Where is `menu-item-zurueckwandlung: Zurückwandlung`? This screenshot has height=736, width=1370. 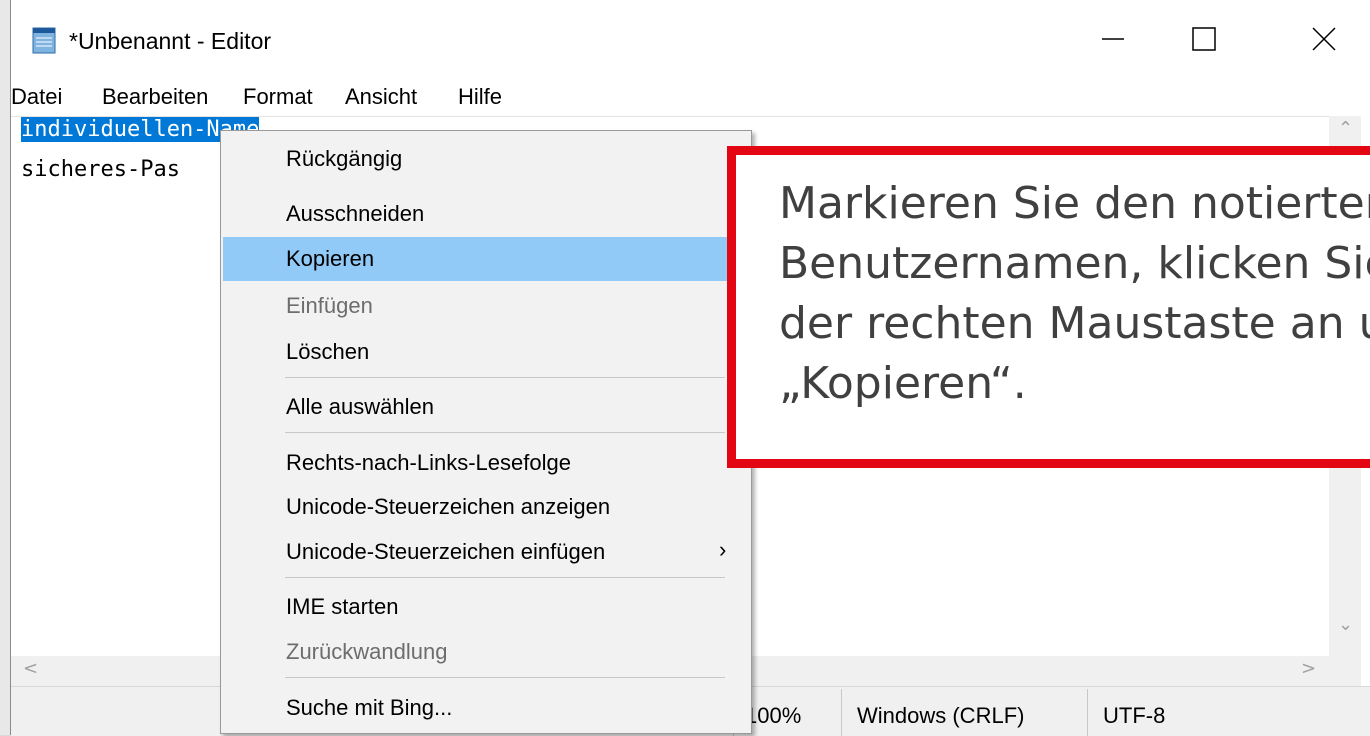 menu-item-zurueckwandlung: Zurückwandlung is located at coordinates (367, 651).